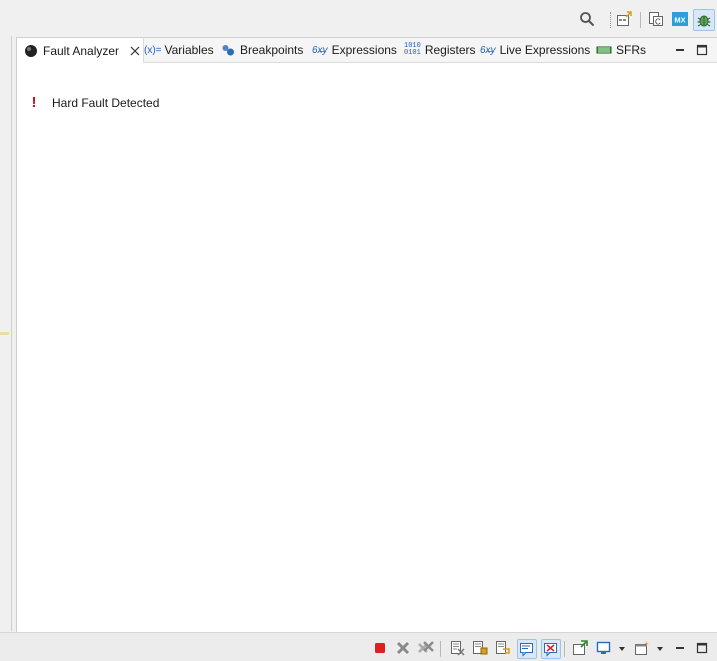 Image resolution: width=717 pixels, height=661 pixels. I want to click on clear-console-icon, so click(457, 648).